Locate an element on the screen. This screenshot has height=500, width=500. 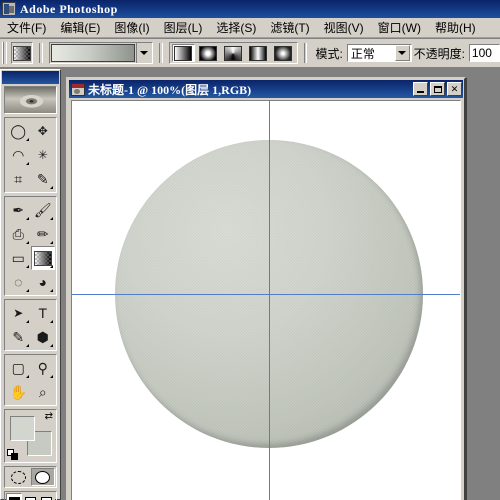
toolbox-row: ◌ ◕ is located at coordinates (30, 282).